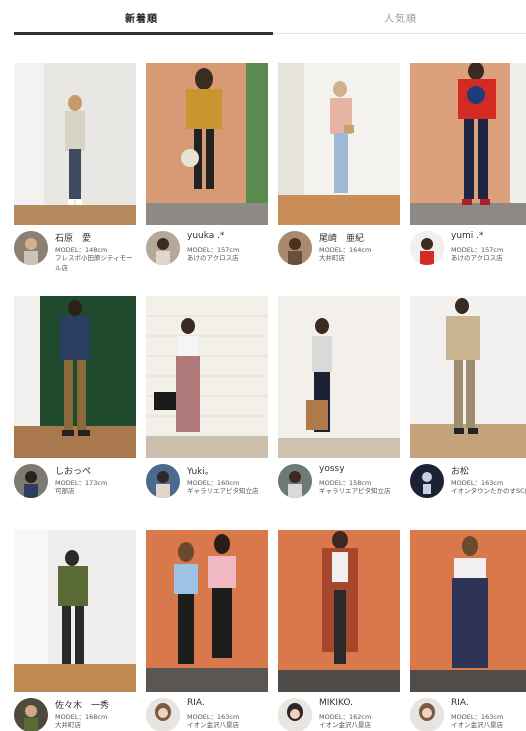  I want to click on coordinate-card: yumi .* MODEL：157cm あけのアクロス店, so click(468, 165).